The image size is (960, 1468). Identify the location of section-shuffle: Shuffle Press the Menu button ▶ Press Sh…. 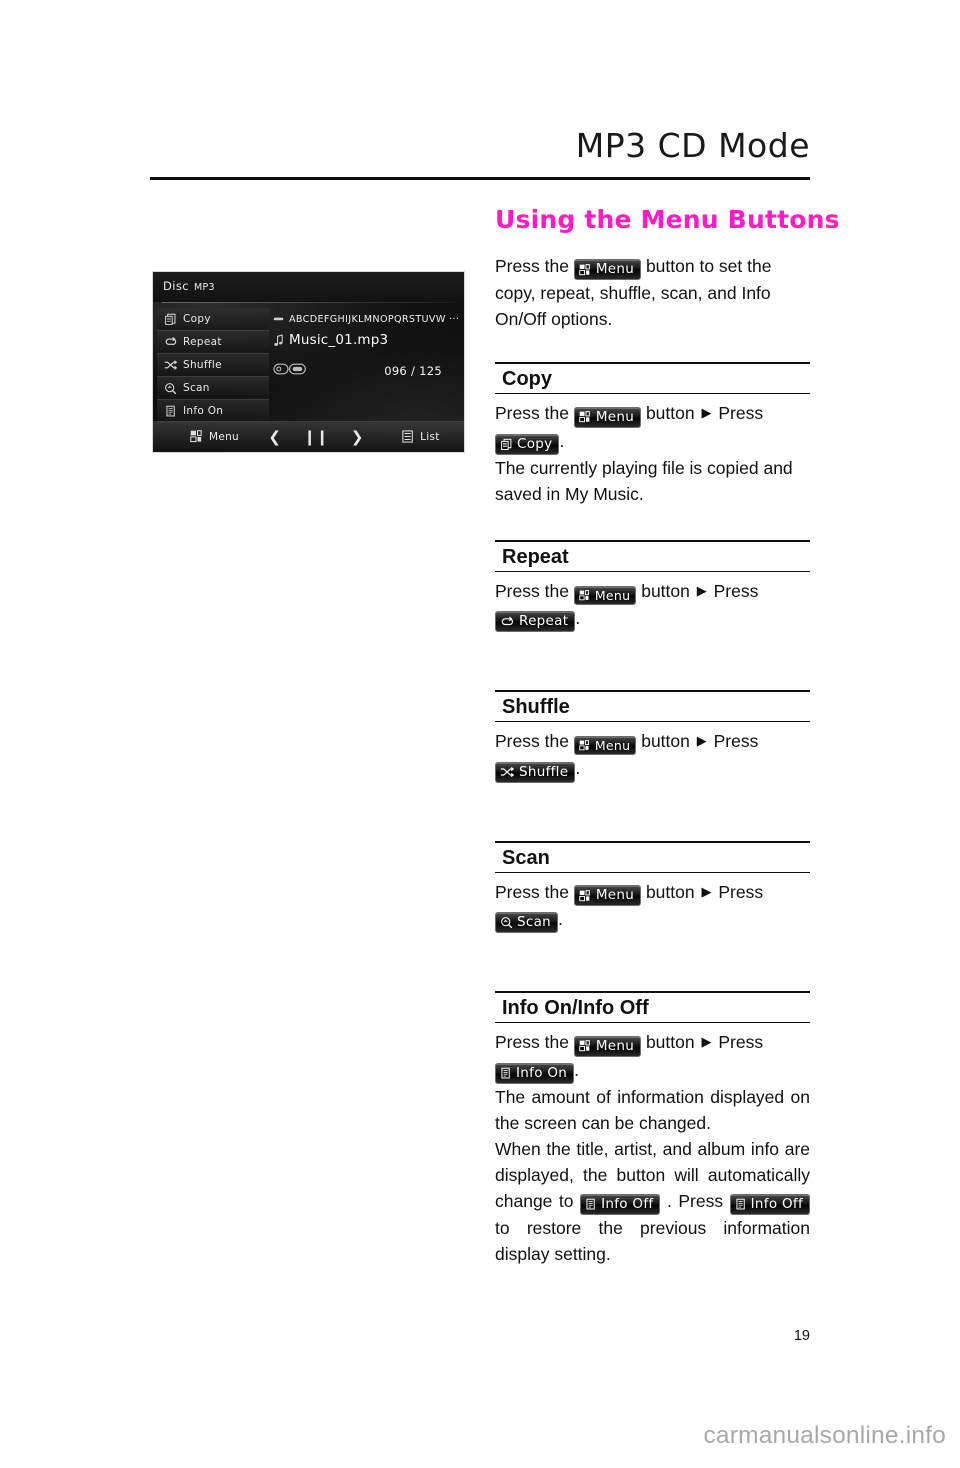
(652, 736).